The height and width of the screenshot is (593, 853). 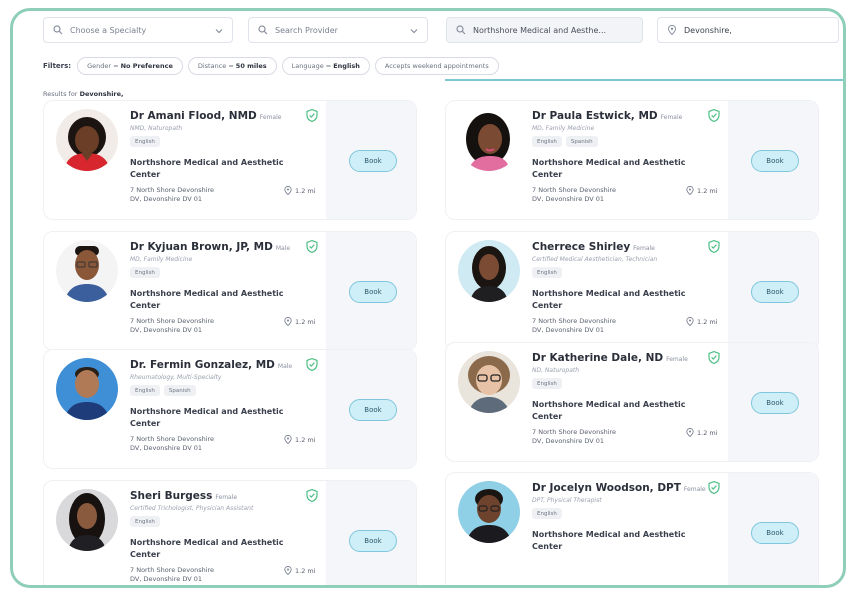 What do you see at coordinates (338, 30) in the screenshot?
I see `provider-search-select: Search Provider` at bounding box center [338, 30].